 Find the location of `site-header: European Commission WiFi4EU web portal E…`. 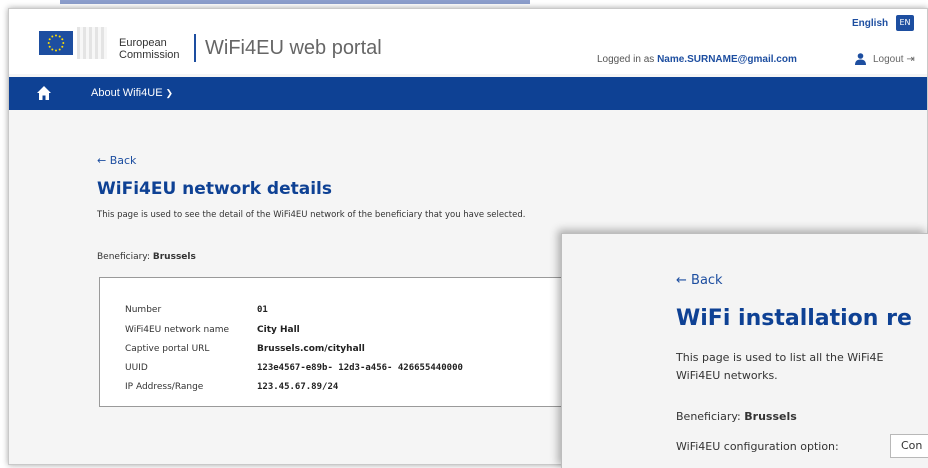

site-header: European Commission WiFi4EU web portal E… is located at coordinates (468, 41).